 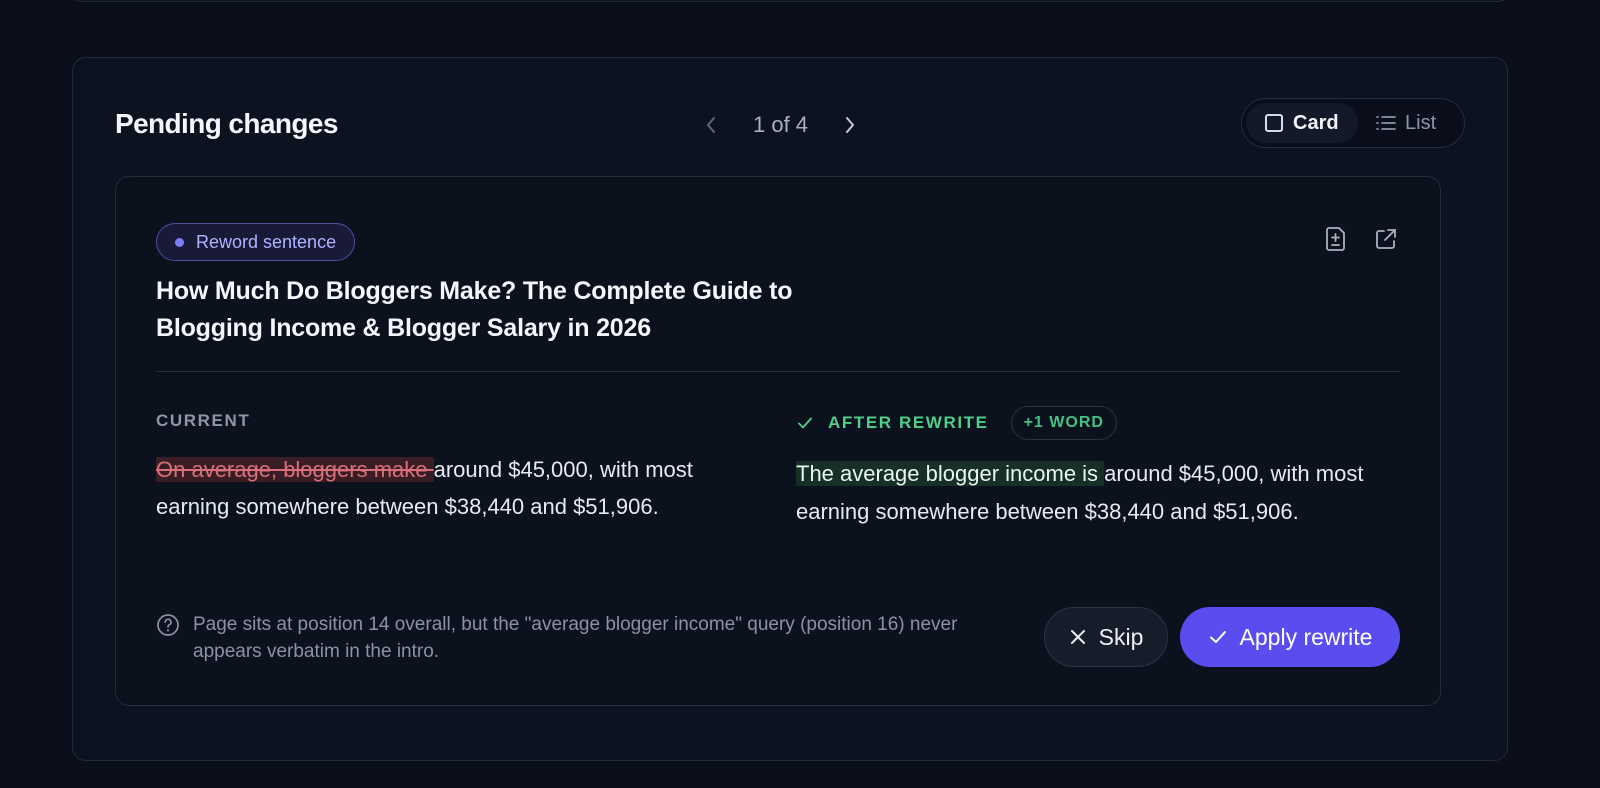 I want to click on x-icon, so click(x=1077, y=637).